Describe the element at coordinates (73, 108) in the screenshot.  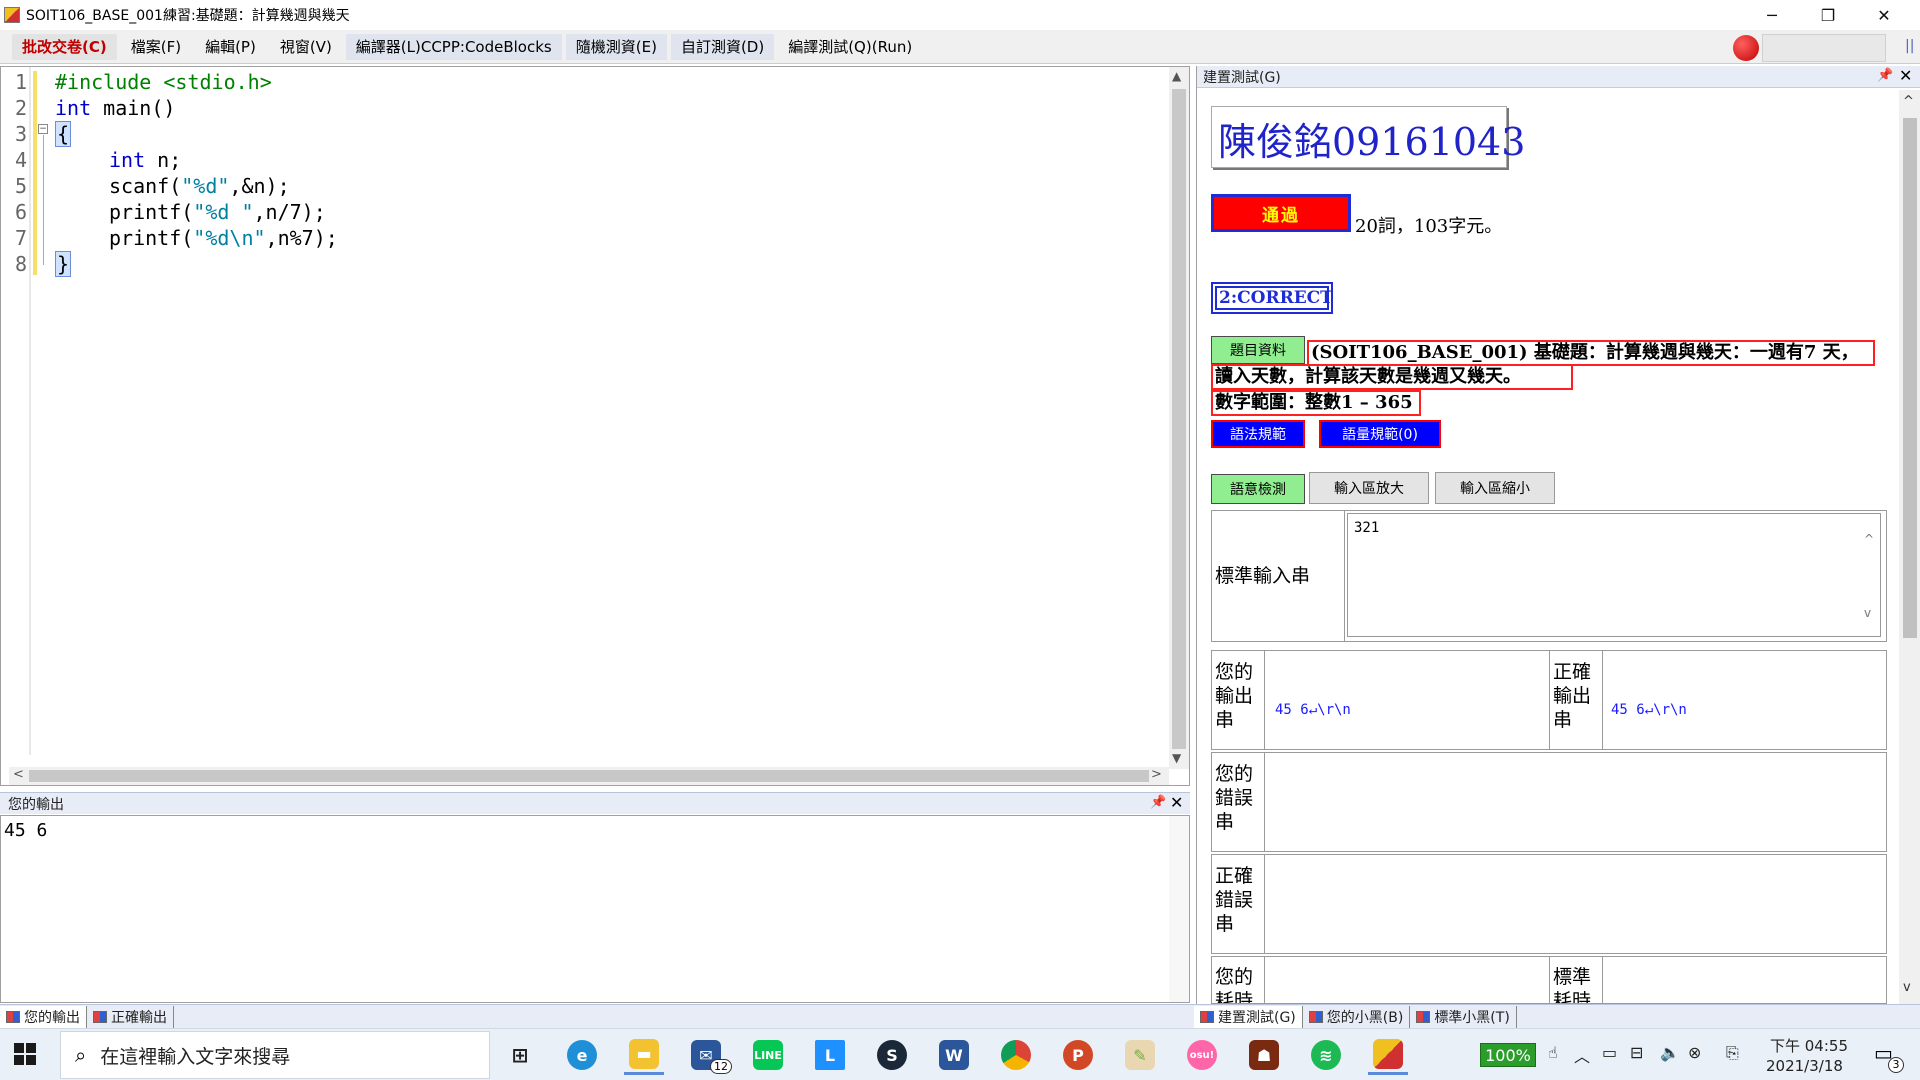
I see `keyword-token: int` at that location.